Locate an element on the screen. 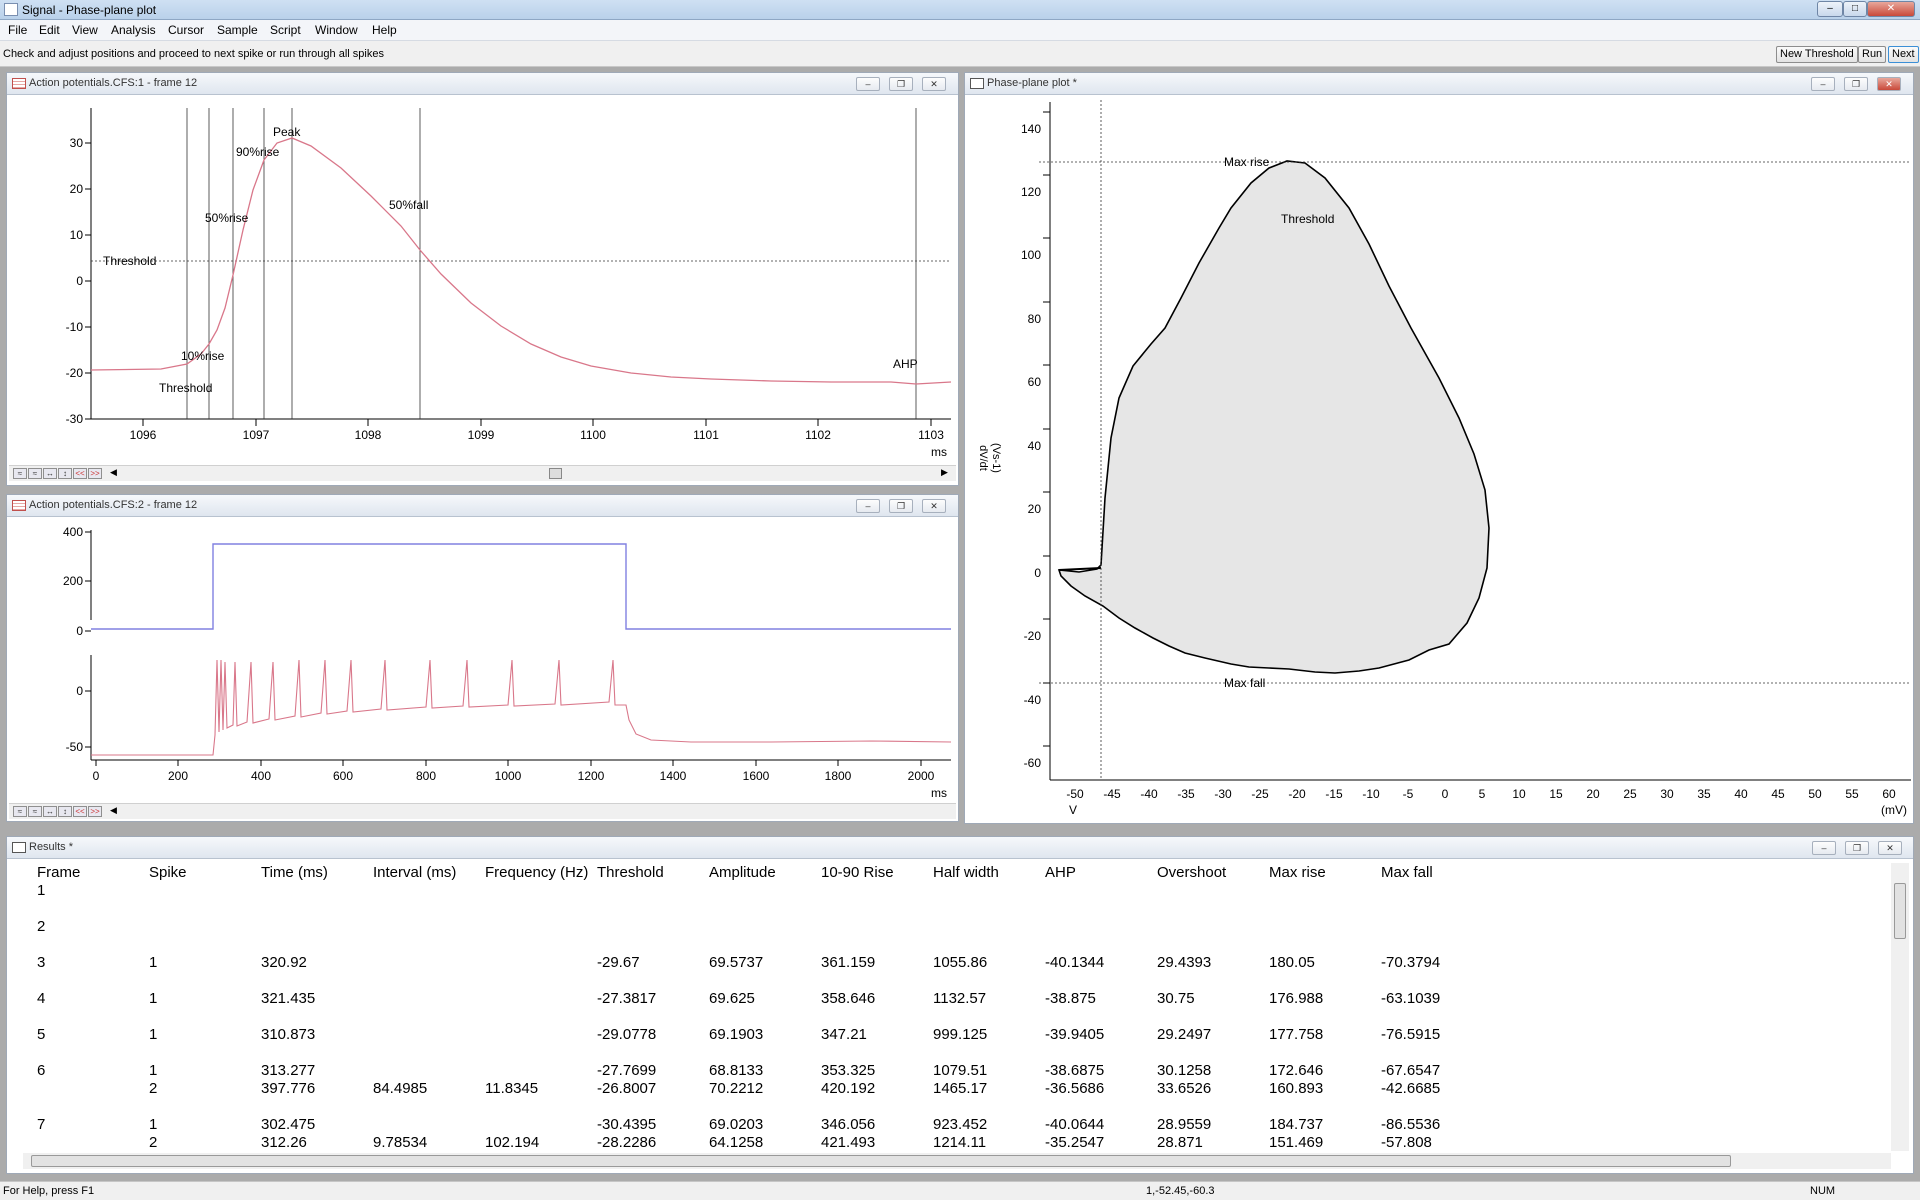 This screenshot has width=1920, height=1200. x-tick-label: 50 is located at coordinates (1815, 794).